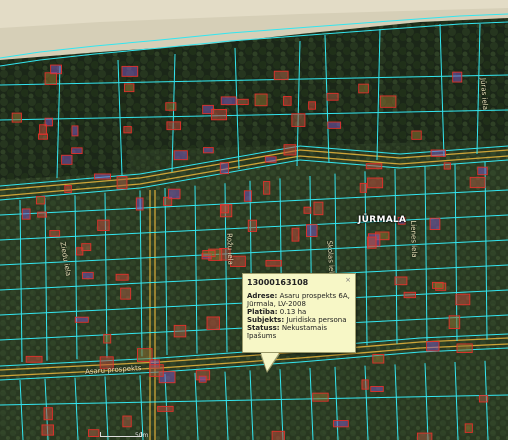  What do you see at coordinates (382, 220) in the screenshot?
I see `city-label: JŪRMALA` at bounding box center [382, 220].